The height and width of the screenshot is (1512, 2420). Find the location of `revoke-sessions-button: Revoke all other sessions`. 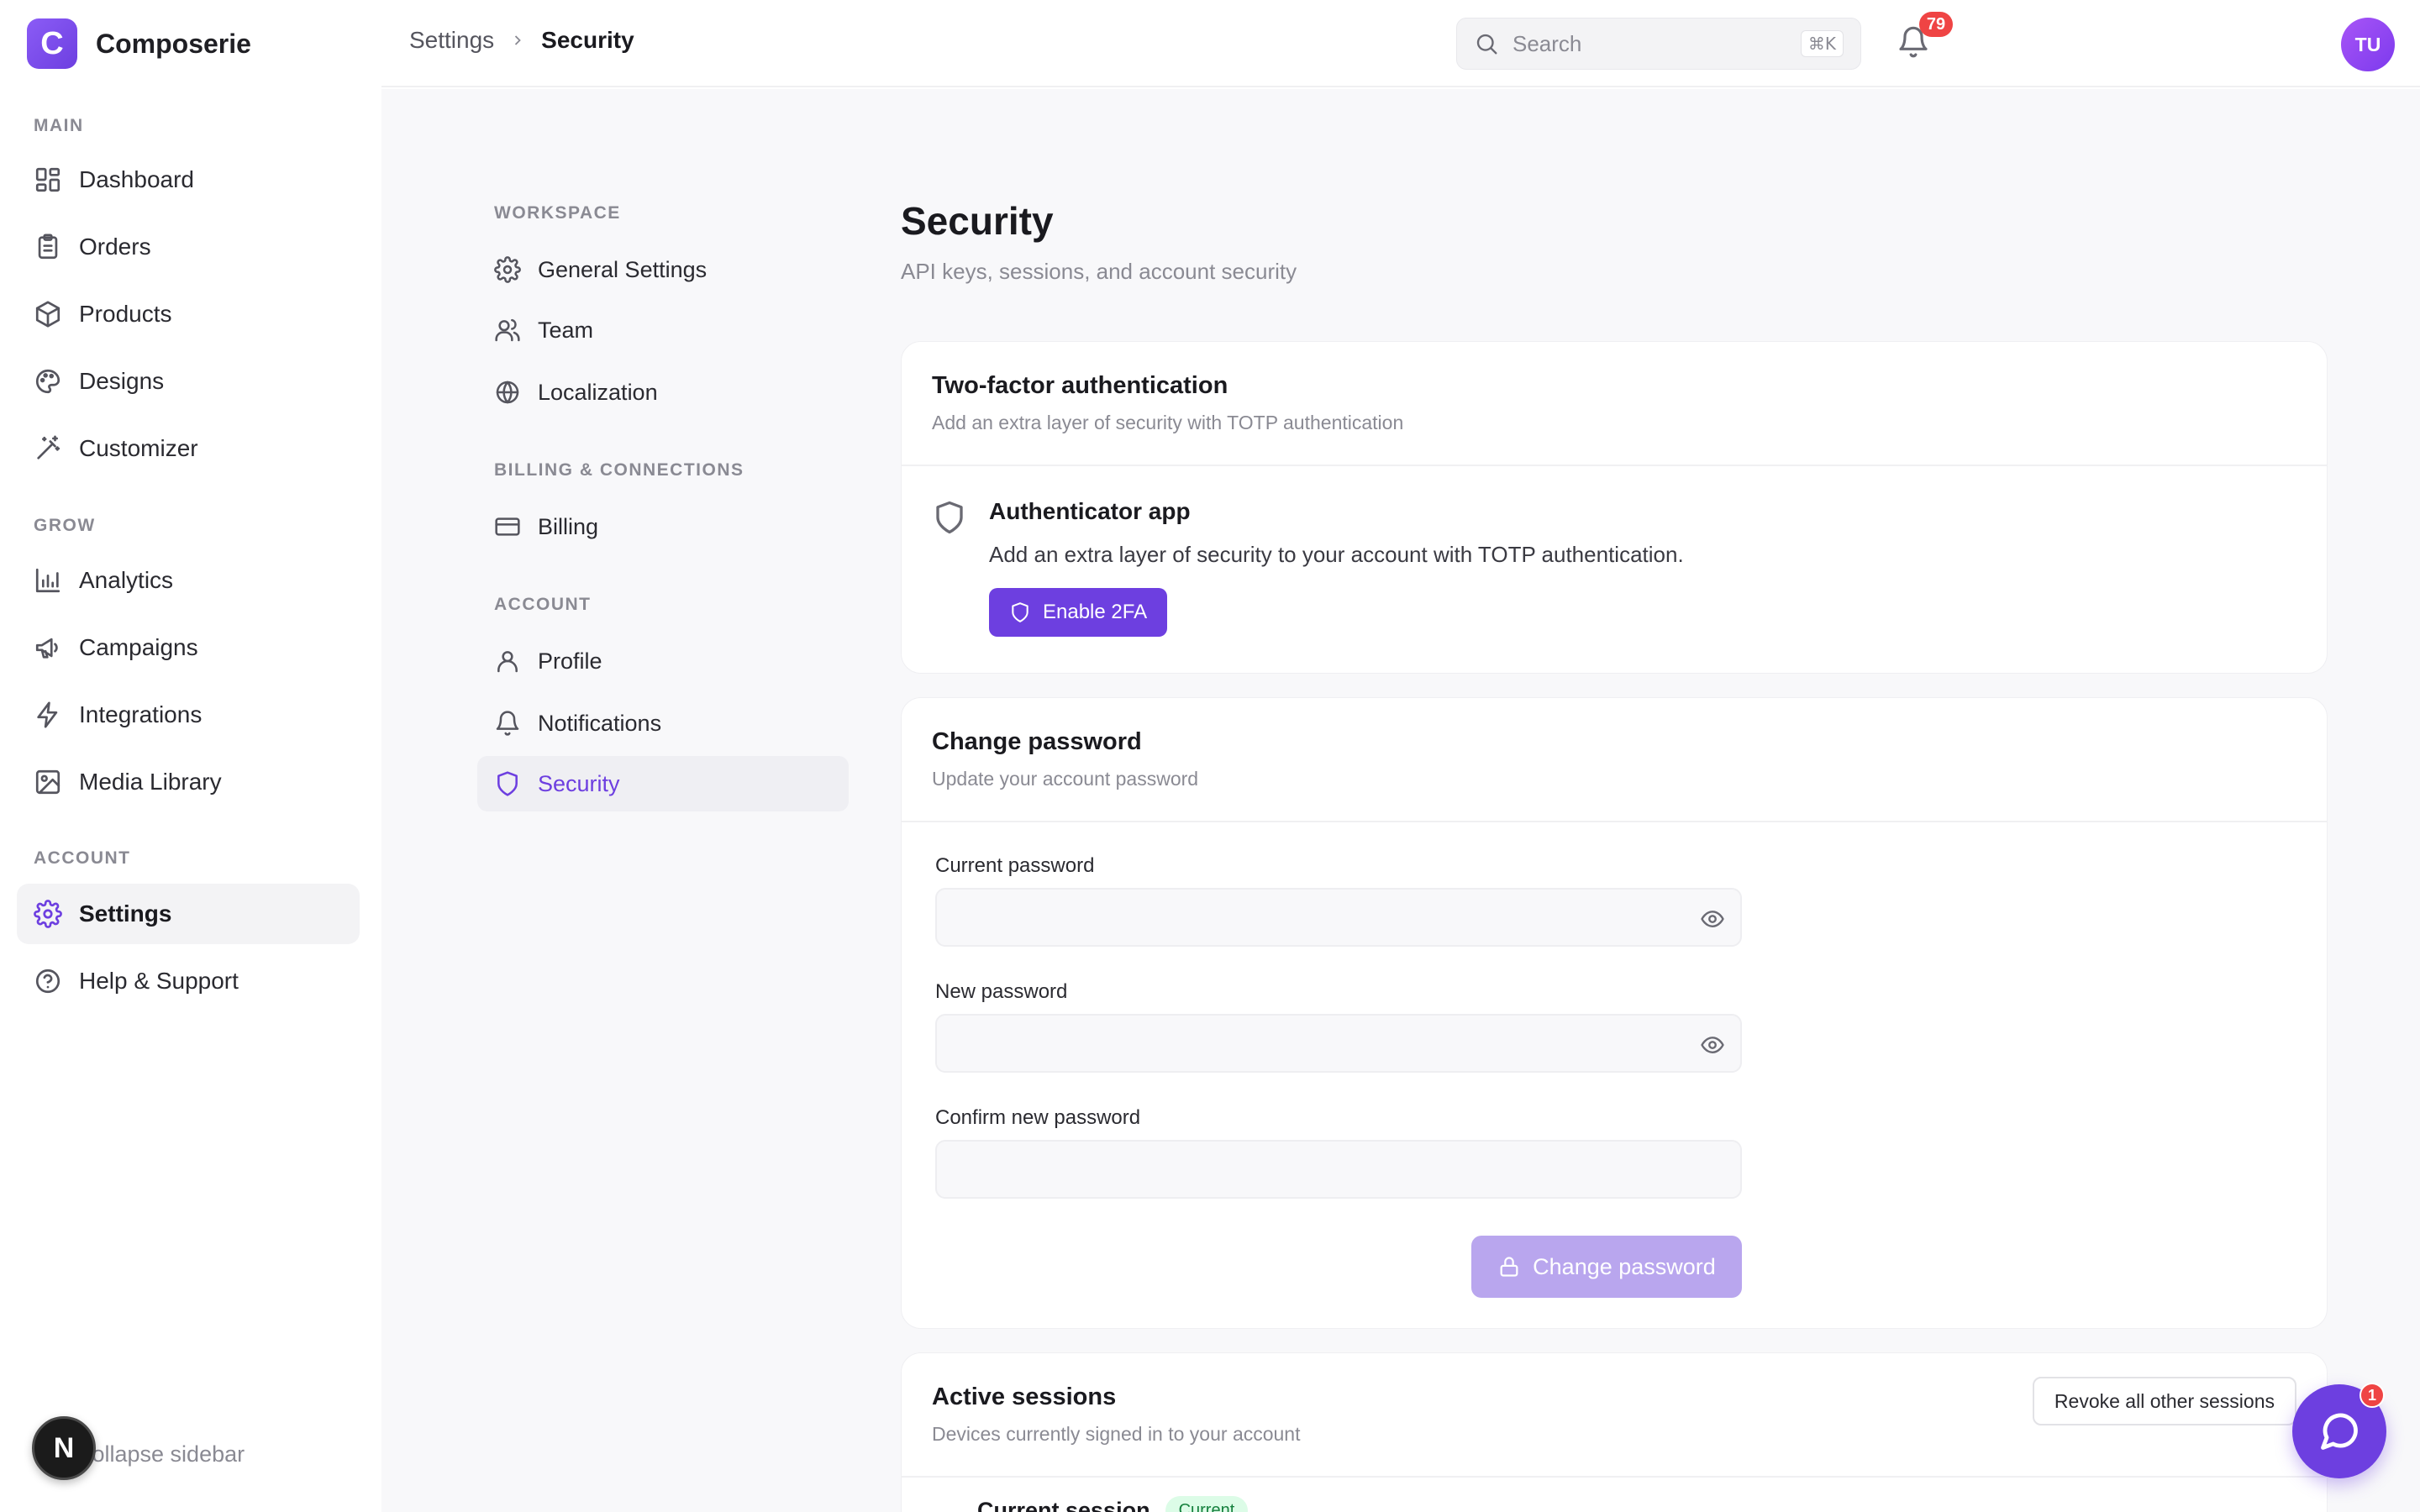

revoke-sessions-button: Revoke all other sessions is located at coordinates (2164, 1401).